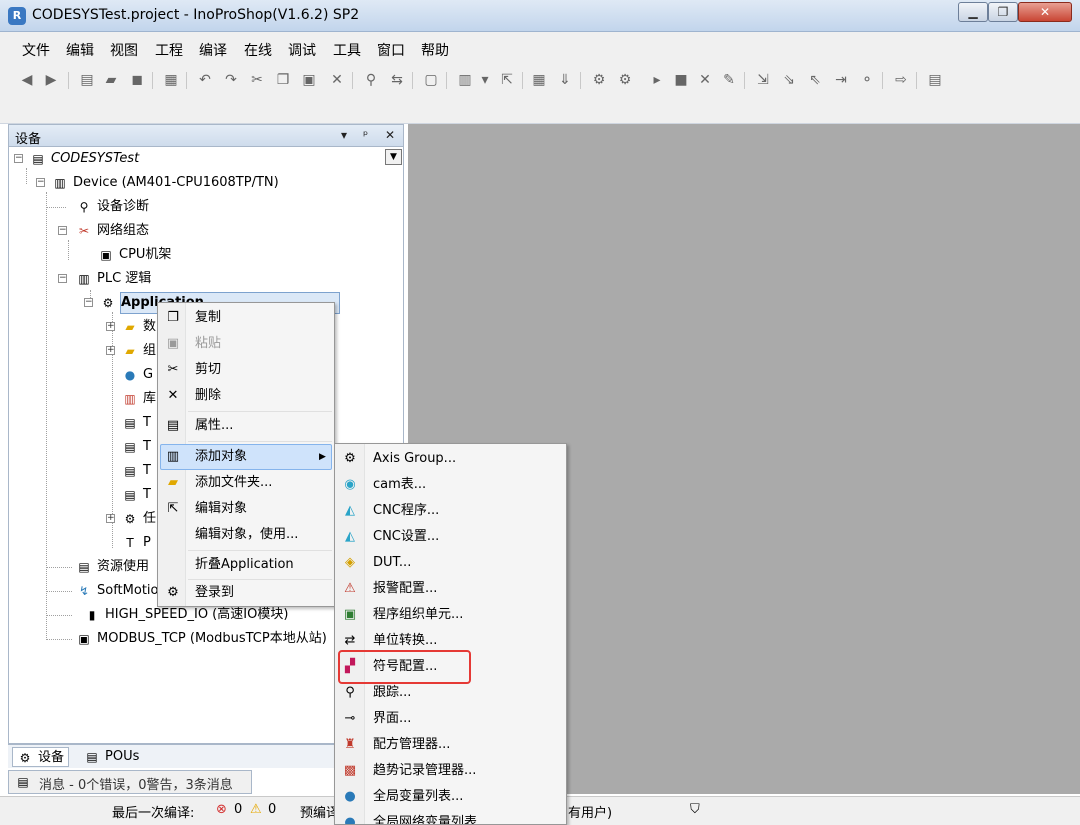  What do you see at coordinates (231, 80) in the screenshot?
I see `redo-icon: ↷` at bounding box center [231, 80].